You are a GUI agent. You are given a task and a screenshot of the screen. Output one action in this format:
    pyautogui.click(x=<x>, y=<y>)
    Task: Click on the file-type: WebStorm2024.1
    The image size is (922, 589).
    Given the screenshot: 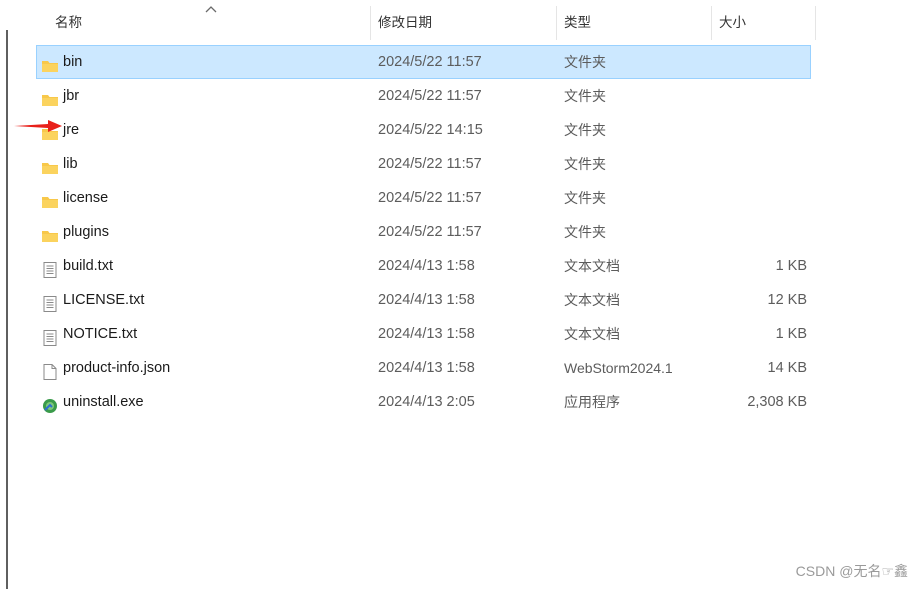 What is the action you would take?
    pyautogui.click(x=618, y=368)
    